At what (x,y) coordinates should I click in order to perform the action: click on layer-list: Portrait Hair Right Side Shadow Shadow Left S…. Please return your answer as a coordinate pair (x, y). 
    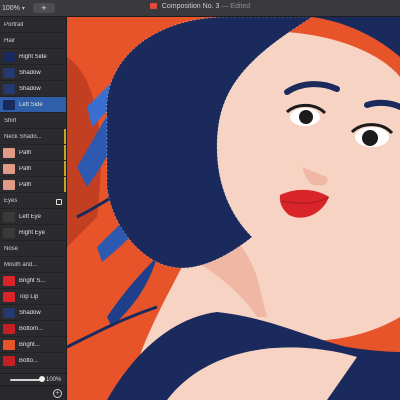
    Looking at the image, I should click on (33, 193).